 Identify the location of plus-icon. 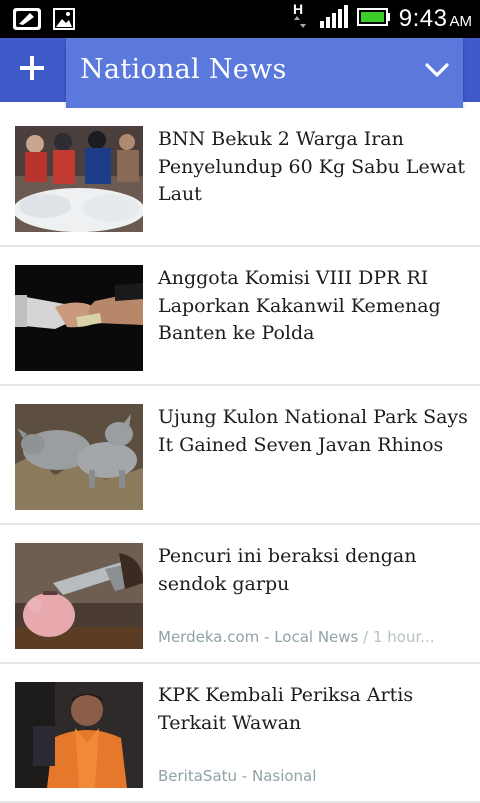
(32, 70).